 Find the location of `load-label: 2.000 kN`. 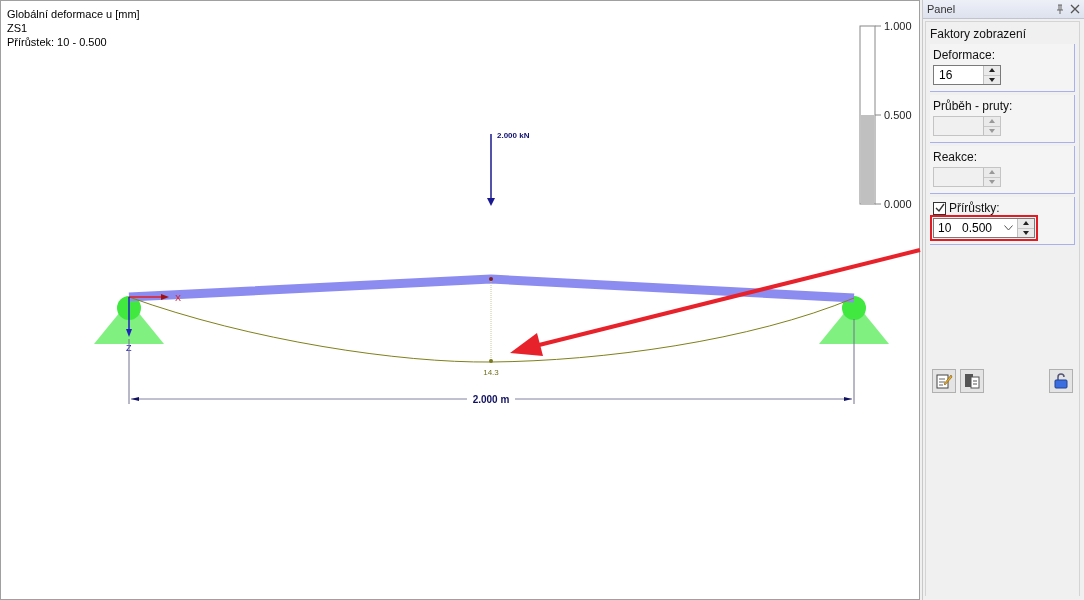

load-label: 2.000 kN is located at coordinates (513, 135).